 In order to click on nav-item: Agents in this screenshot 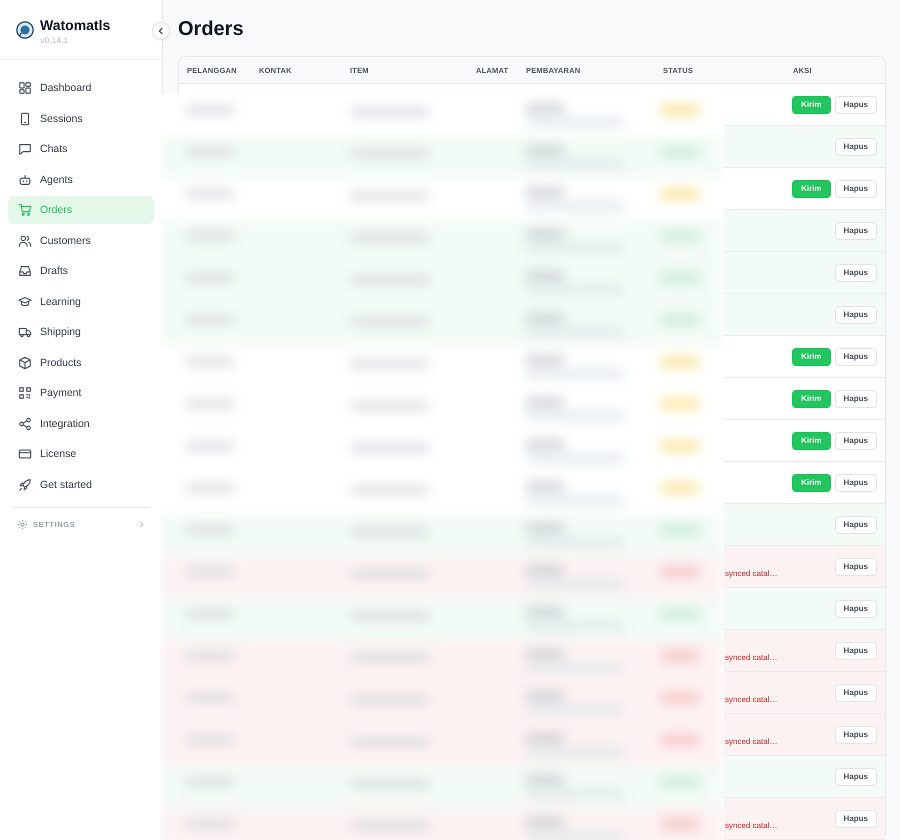, I will do `click(81, 180)`.